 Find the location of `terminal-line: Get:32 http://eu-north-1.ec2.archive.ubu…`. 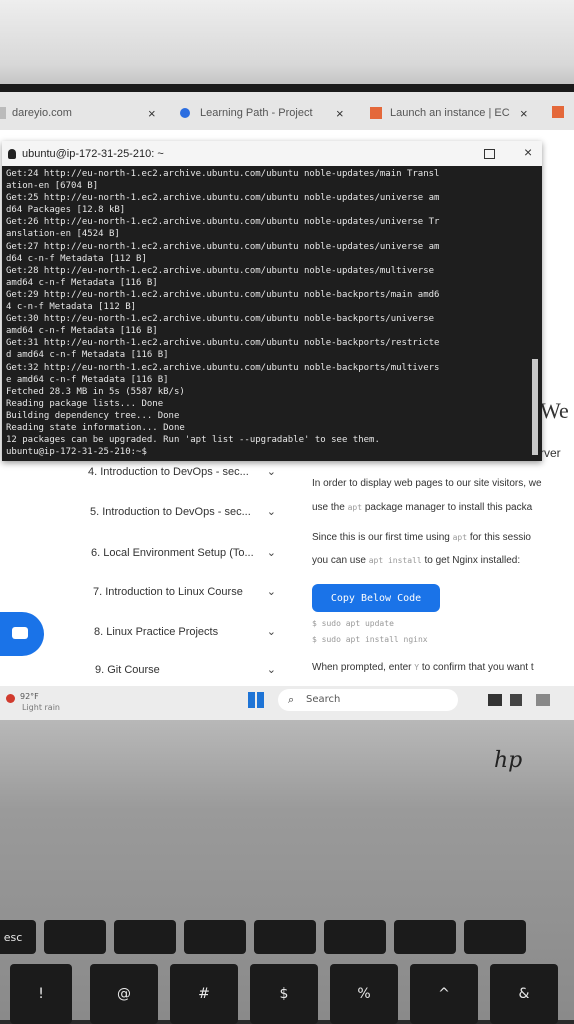

terminal-line: Get:32 http://eu-north-1.ec2.archive.ubu… is located at coordinates (223, 367).